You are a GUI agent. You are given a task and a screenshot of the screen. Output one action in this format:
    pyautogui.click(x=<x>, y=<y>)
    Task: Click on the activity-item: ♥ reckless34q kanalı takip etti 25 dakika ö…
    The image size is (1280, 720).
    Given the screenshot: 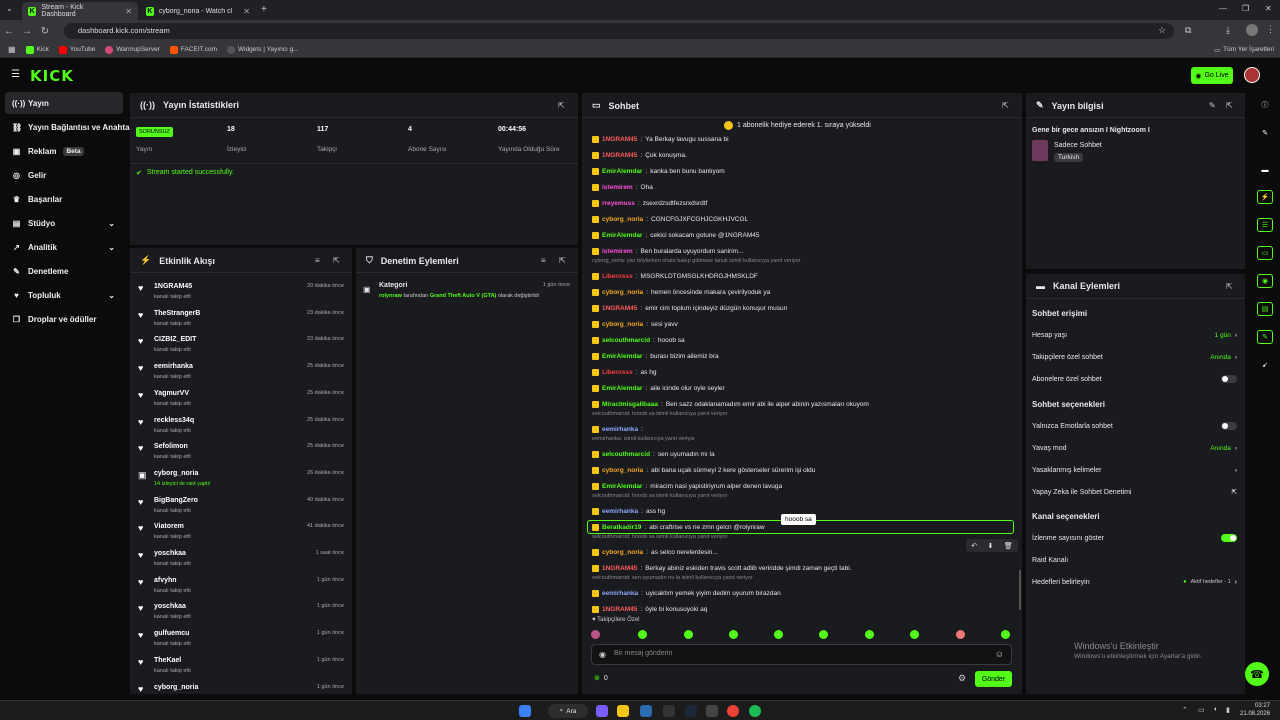 What is the action you would take?
    pyautogui.click(x=241, y=427)
    